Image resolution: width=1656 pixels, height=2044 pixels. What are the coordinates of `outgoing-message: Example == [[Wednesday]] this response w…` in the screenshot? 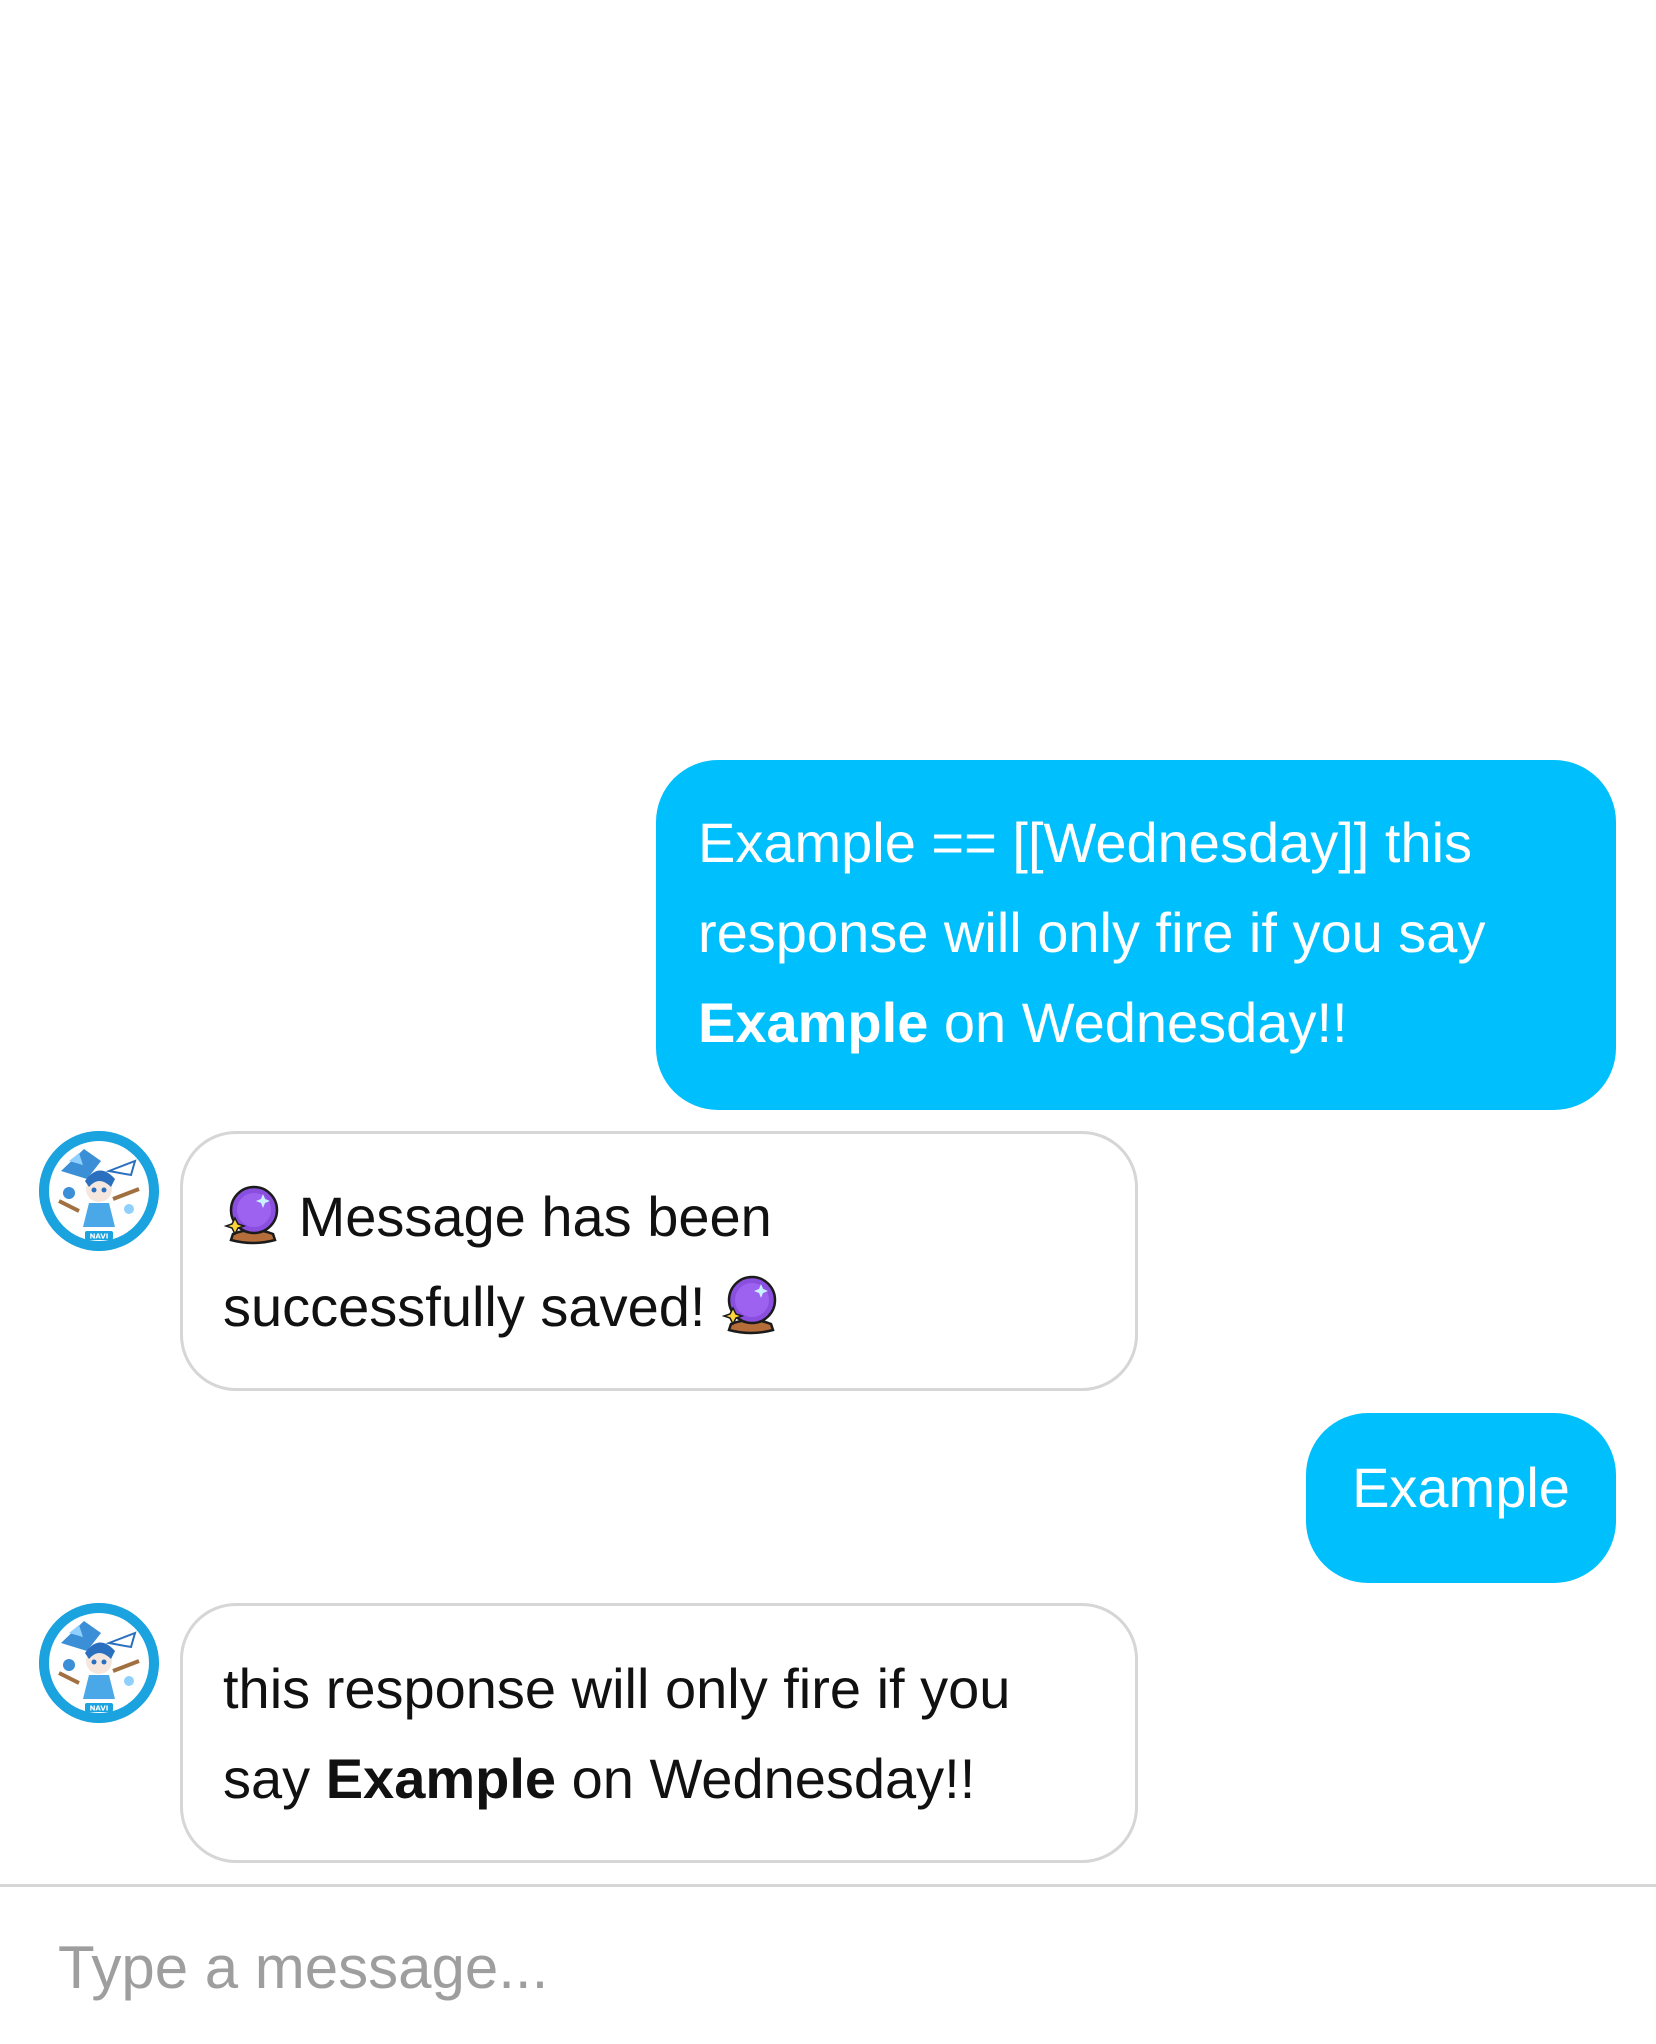 It's located at (1136, 935).